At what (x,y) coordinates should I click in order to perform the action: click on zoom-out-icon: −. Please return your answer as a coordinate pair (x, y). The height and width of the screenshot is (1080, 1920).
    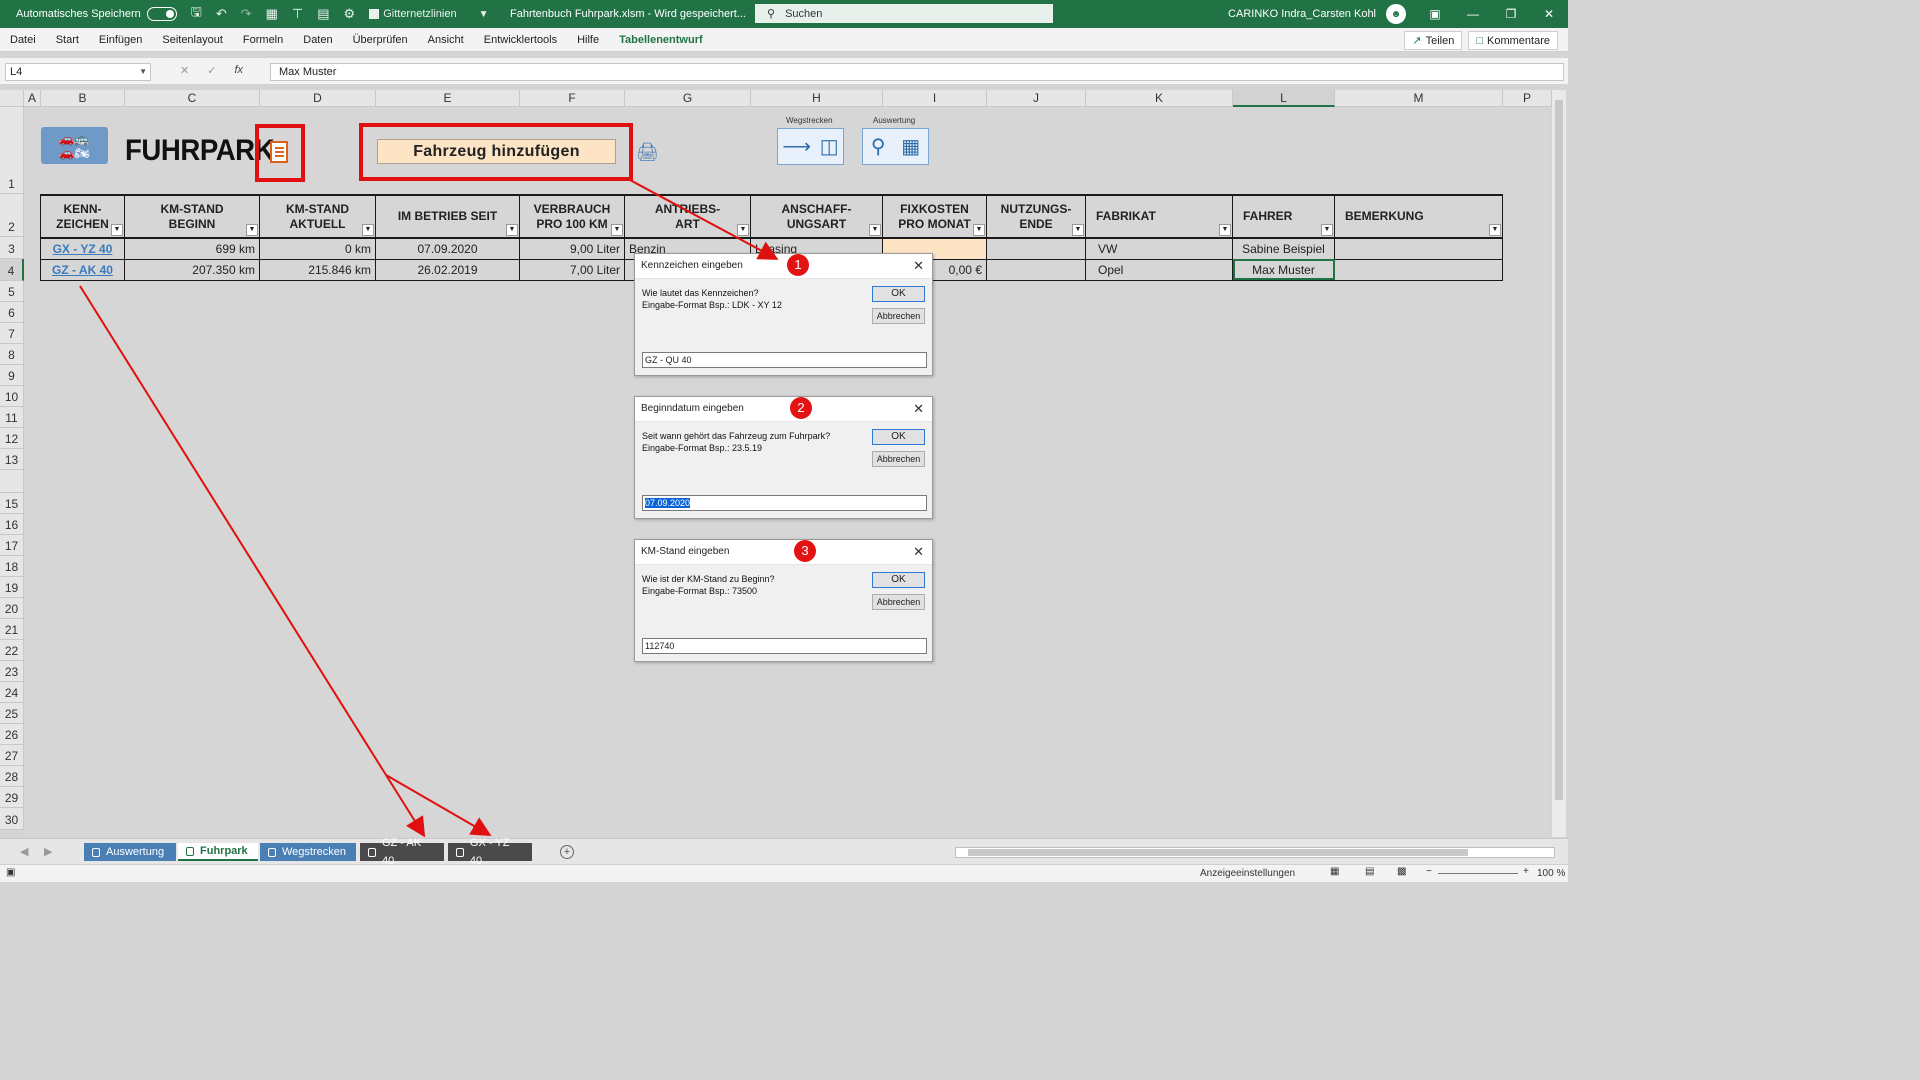
    Looking at the image, I should click on (1429, 871).